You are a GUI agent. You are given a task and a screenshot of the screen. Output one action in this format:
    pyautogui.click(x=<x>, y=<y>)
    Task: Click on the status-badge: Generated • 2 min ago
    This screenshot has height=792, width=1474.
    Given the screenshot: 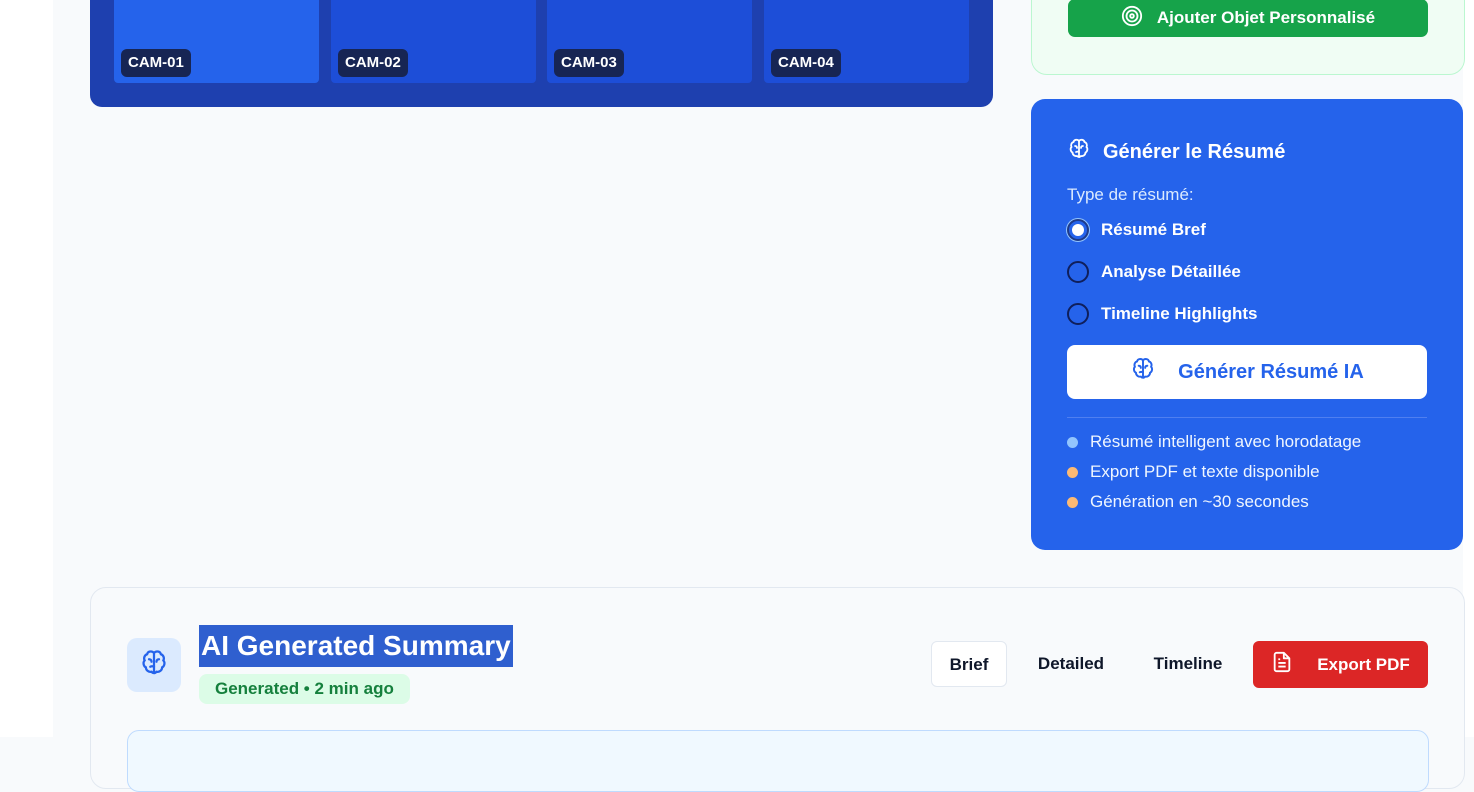 What is the action you would take?
    pyautogui.click(x=304, y=689)
    